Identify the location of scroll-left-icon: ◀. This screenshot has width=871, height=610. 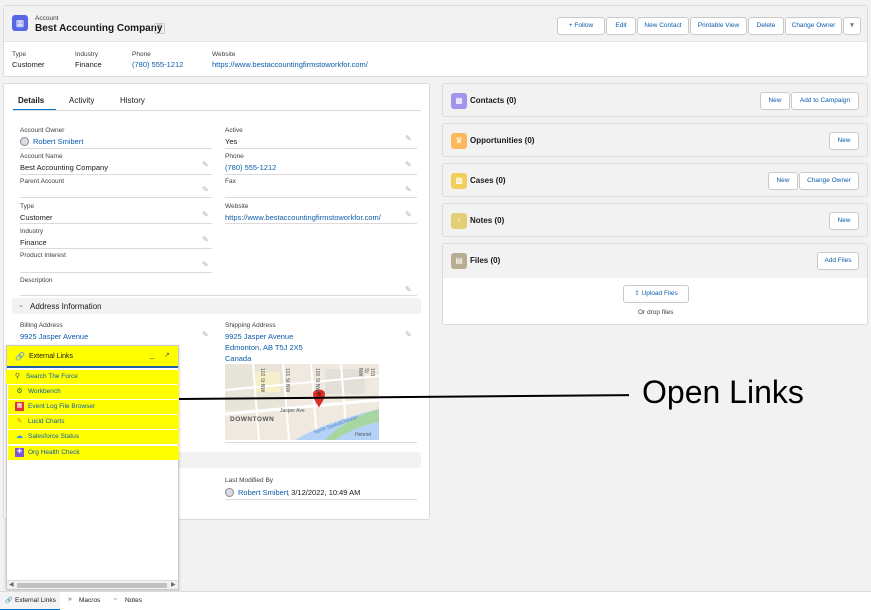
(11, 584).